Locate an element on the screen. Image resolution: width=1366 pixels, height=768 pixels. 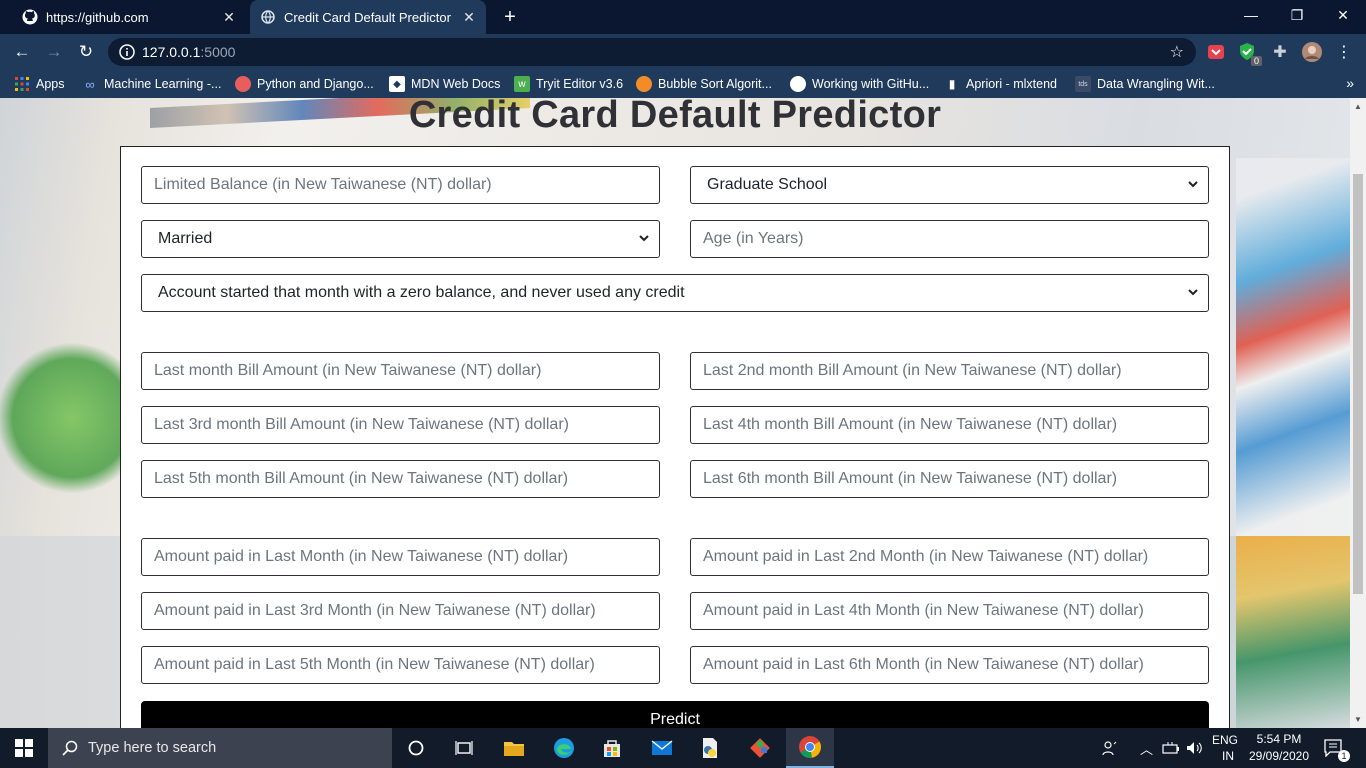
page-scrollbar: ▲ ▼ is located at coordinates (1358, 413).